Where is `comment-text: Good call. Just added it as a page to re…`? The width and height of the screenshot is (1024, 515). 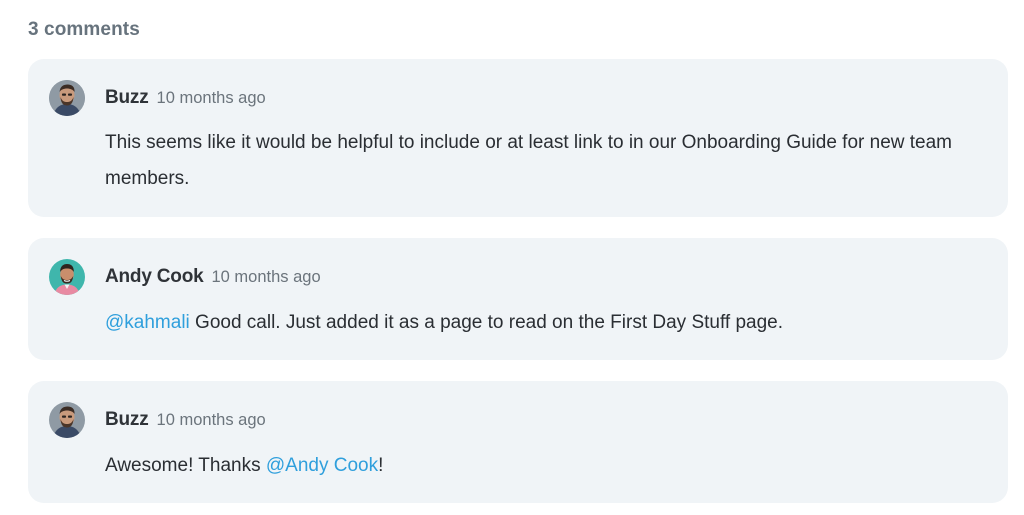 comment-text: Good call. Just added it as a page to re… is located at coordinates (486, 322).